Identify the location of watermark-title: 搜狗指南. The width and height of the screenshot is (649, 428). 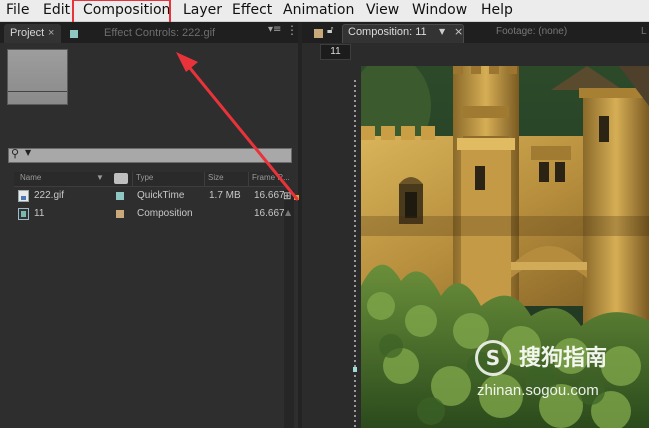
(563, 358).